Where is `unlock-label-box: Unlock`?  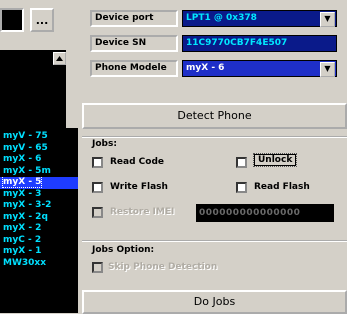
unlock-label-box: Unlock is located at coordinates (275, 160).